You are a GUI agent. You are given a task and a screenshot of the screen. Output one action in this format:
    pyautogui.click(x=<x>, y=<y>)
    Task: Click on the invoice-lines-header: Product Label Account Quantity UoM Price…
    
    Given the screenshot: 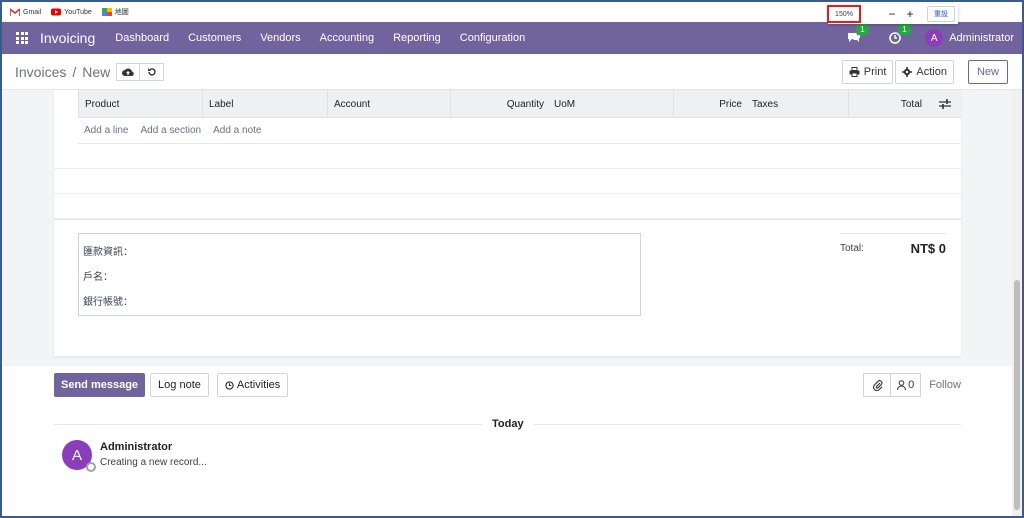 What is the action you would take?
    pyautogui.click(x=519, y=104)
    